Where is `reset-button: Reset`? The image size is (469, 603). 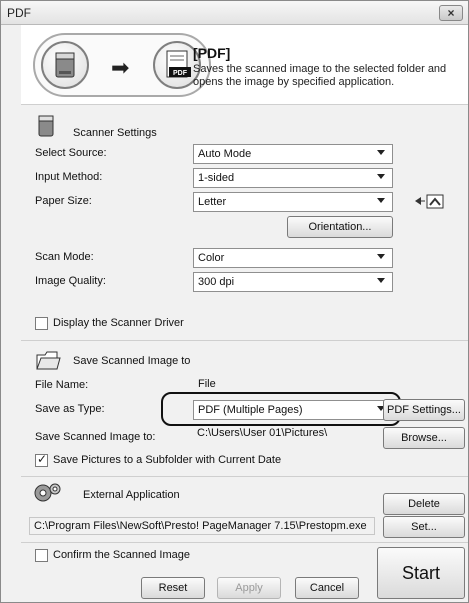 reset-button: Reset is located at coordinates (173, 588).